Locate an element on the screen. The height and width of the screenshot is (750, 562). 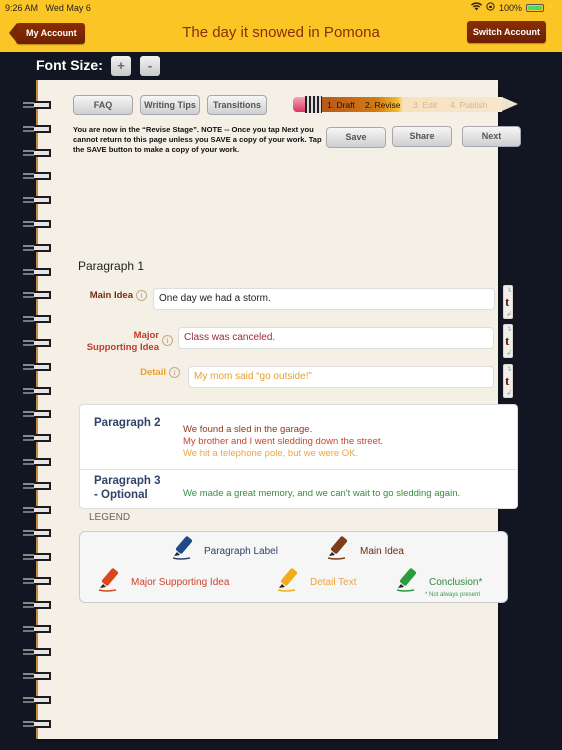
main-idea-transition-button: ↴ t ↲ is located at coordinates (508, 302).